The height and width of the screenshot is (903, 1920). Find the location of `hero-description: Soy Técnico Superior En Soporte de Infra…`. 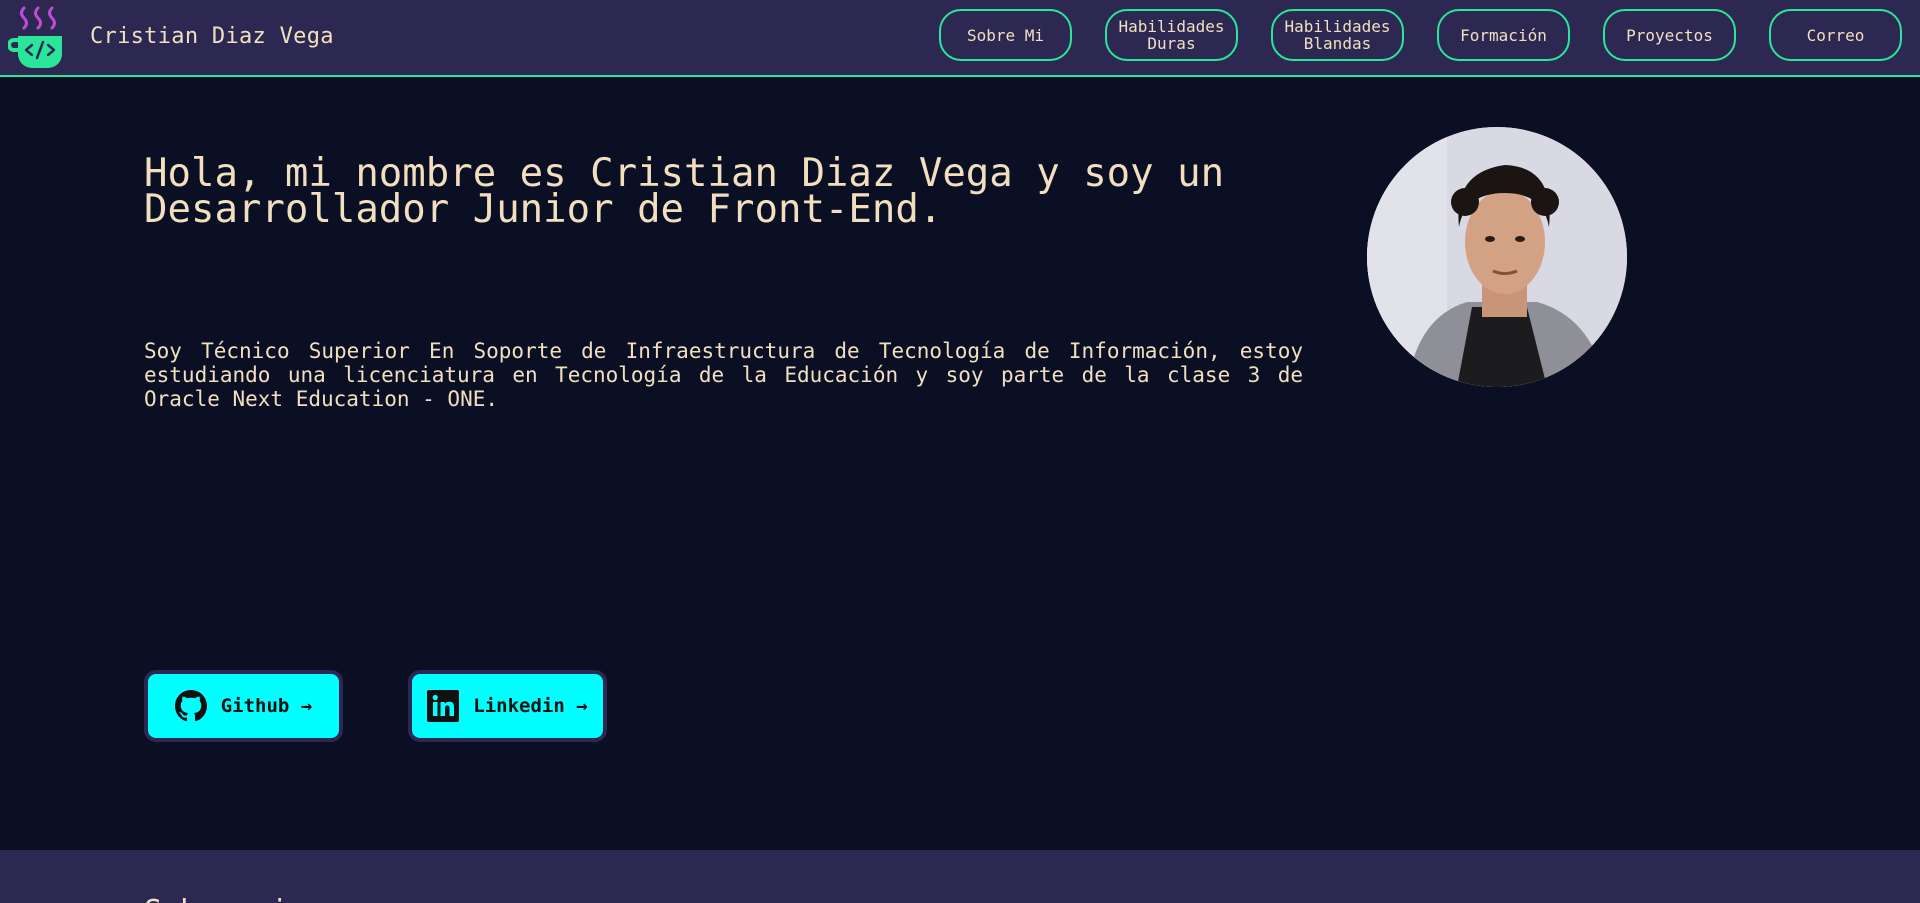

hero-description: Soy Técnico Superior En Soporte de Infra… is located at coordinates (723, 375).